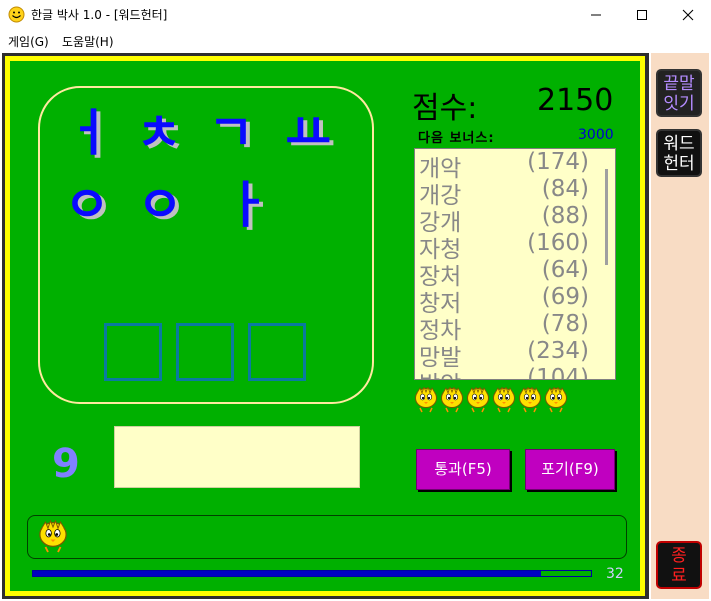  Describe the element at coordinates (456, 138) in the screenshot. I see `bonus-label: 다음 보너스:` at that location.